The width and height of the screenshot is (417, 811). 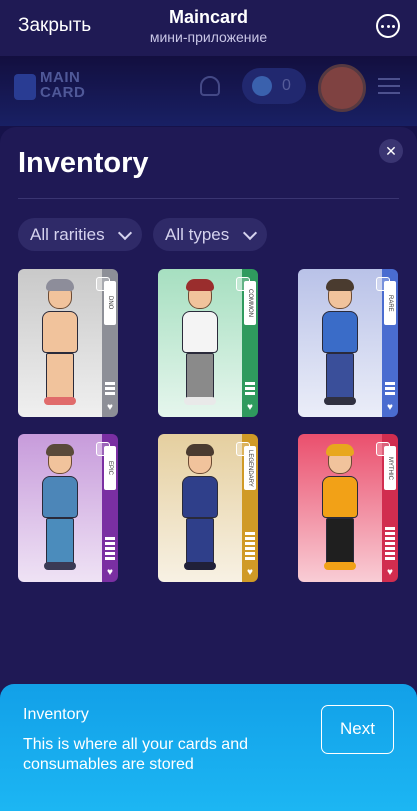 What do you see at coordinates (25, 87) in the screenshot?
I see `maincard-logo-icon` at bounding box center [25, 87].